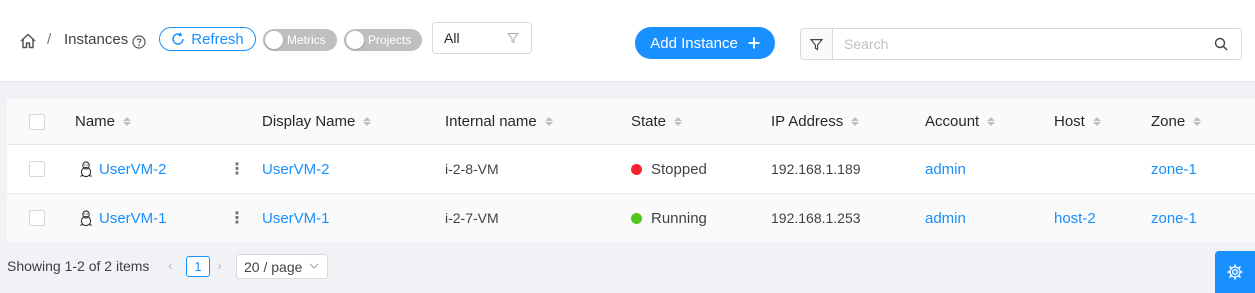 The width and height of the screenshot is (1255, 293). What do you see at coordinates (139, 42) in the screenshot?
I see `question-circle-icon` at bounding box center [139, 42].